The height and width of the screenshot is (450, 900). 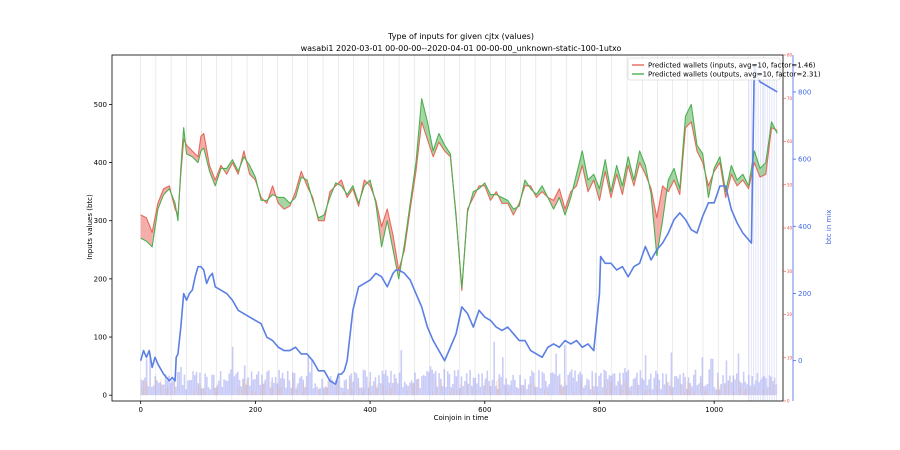 What do you see at coordinates (790, 98) in the screenshot?
I see `y-tick-label-right1: 70` at bounding box center [790, 98].